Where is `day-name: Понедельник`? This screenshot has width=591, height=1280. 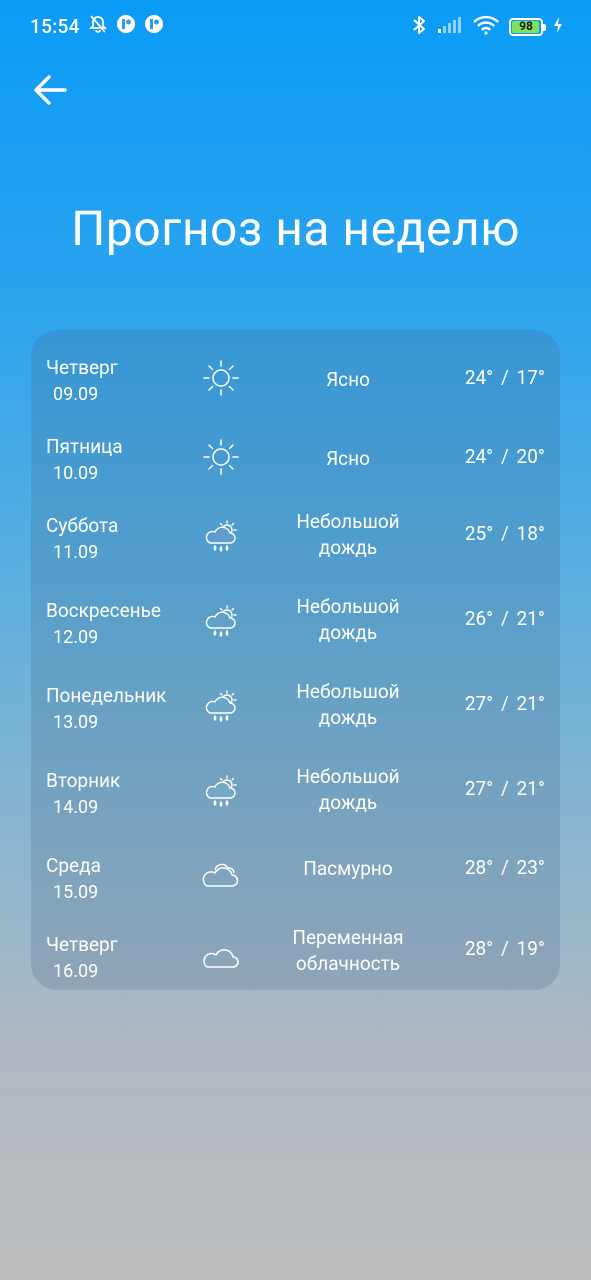
day-name: Понедельник is located at coordinates (106, 695).